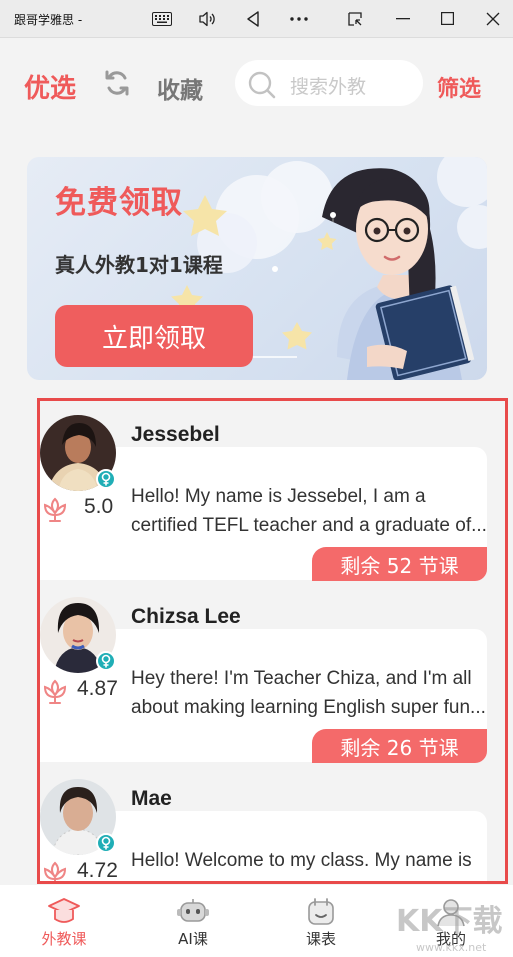  I want to click on svg-text: KK下载, so click(449, 921).